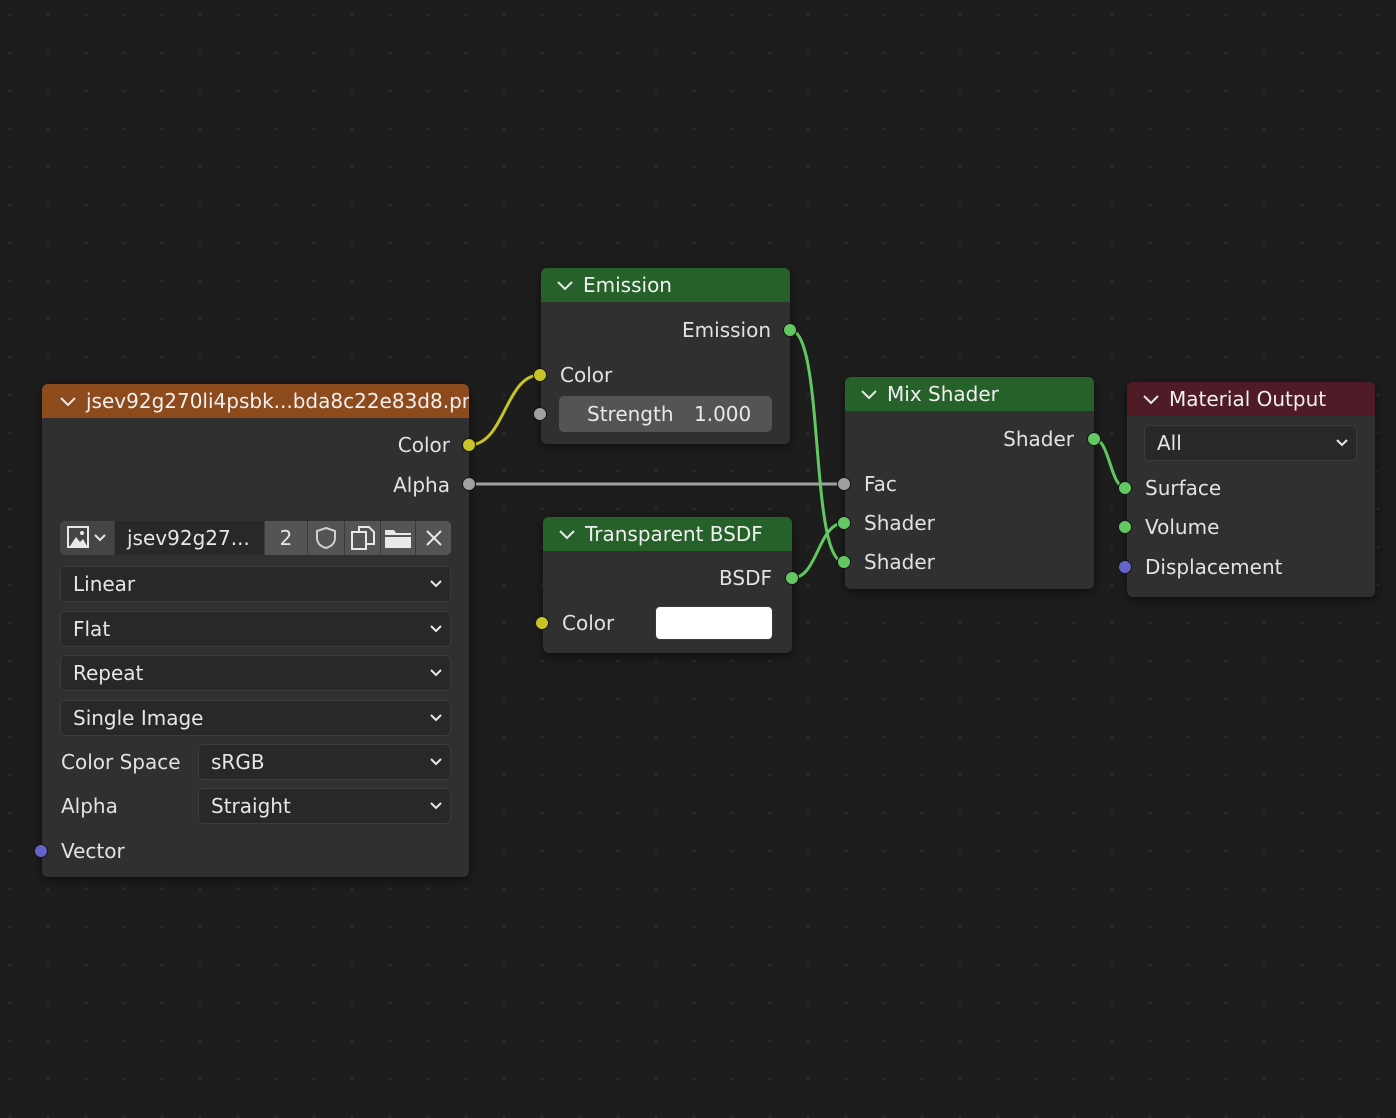  What do you see at coordinates (1248, 399) in the screenshot?
I see `node-title: Material Output` at bounding box center [1248, 399].